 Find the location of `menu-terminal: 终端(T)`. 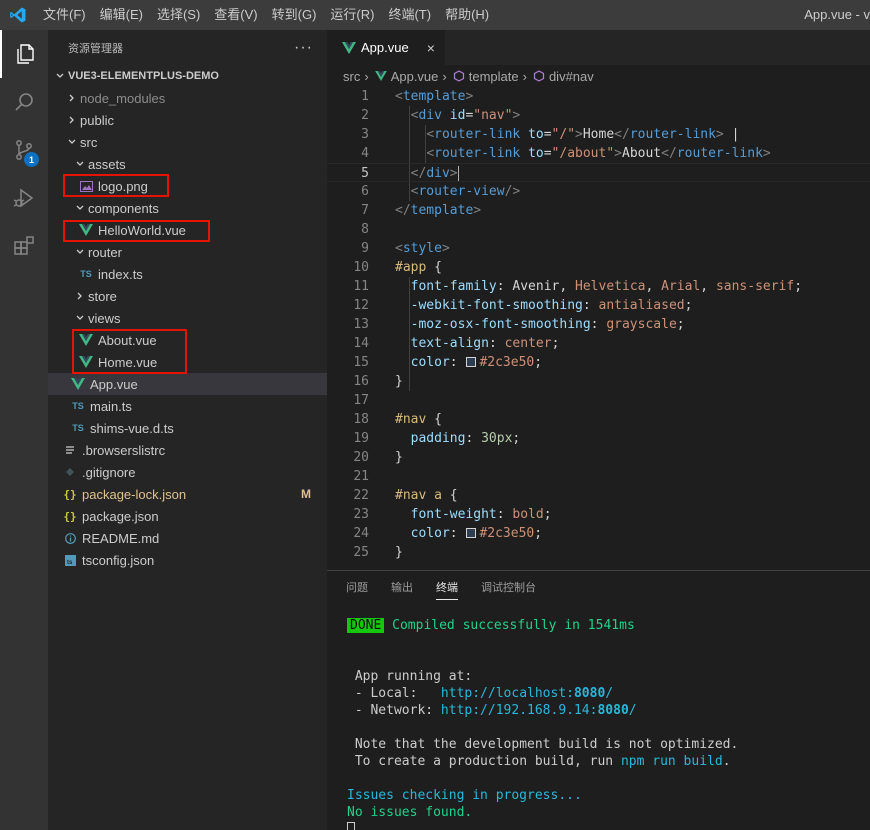

menu-terminal: 终端(T) is located at coordinates (409, 15).